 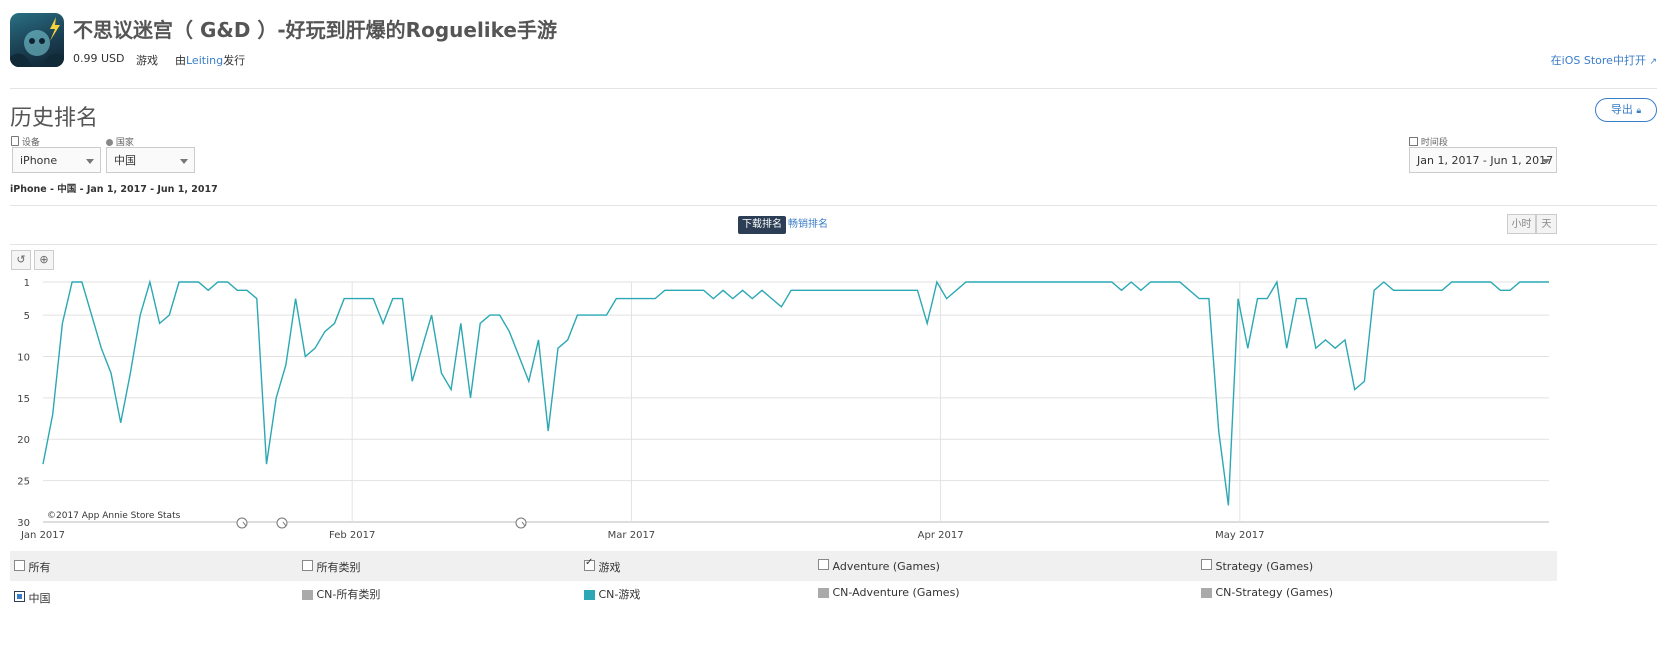 What do you see at coordinates (886, 566) in the screenshot?
I see `legend-adventure-label: Adventure (Games)` at bounding box center [886, 566].